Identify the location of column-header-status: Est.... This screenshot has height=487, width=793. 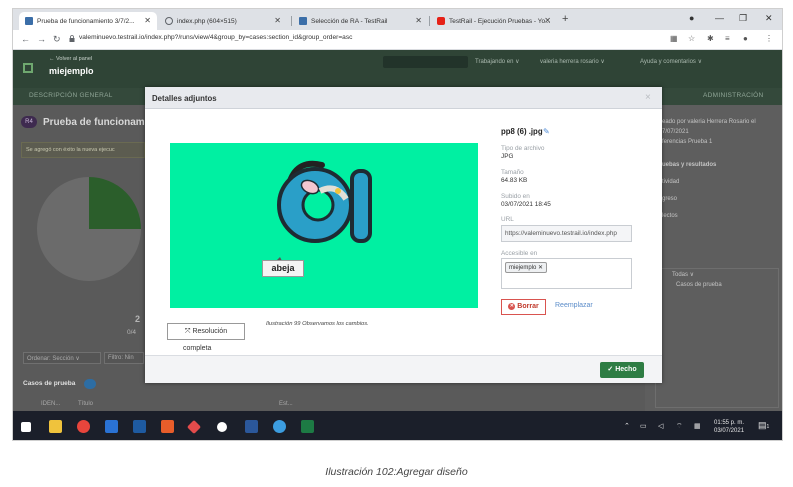
(286, 404).